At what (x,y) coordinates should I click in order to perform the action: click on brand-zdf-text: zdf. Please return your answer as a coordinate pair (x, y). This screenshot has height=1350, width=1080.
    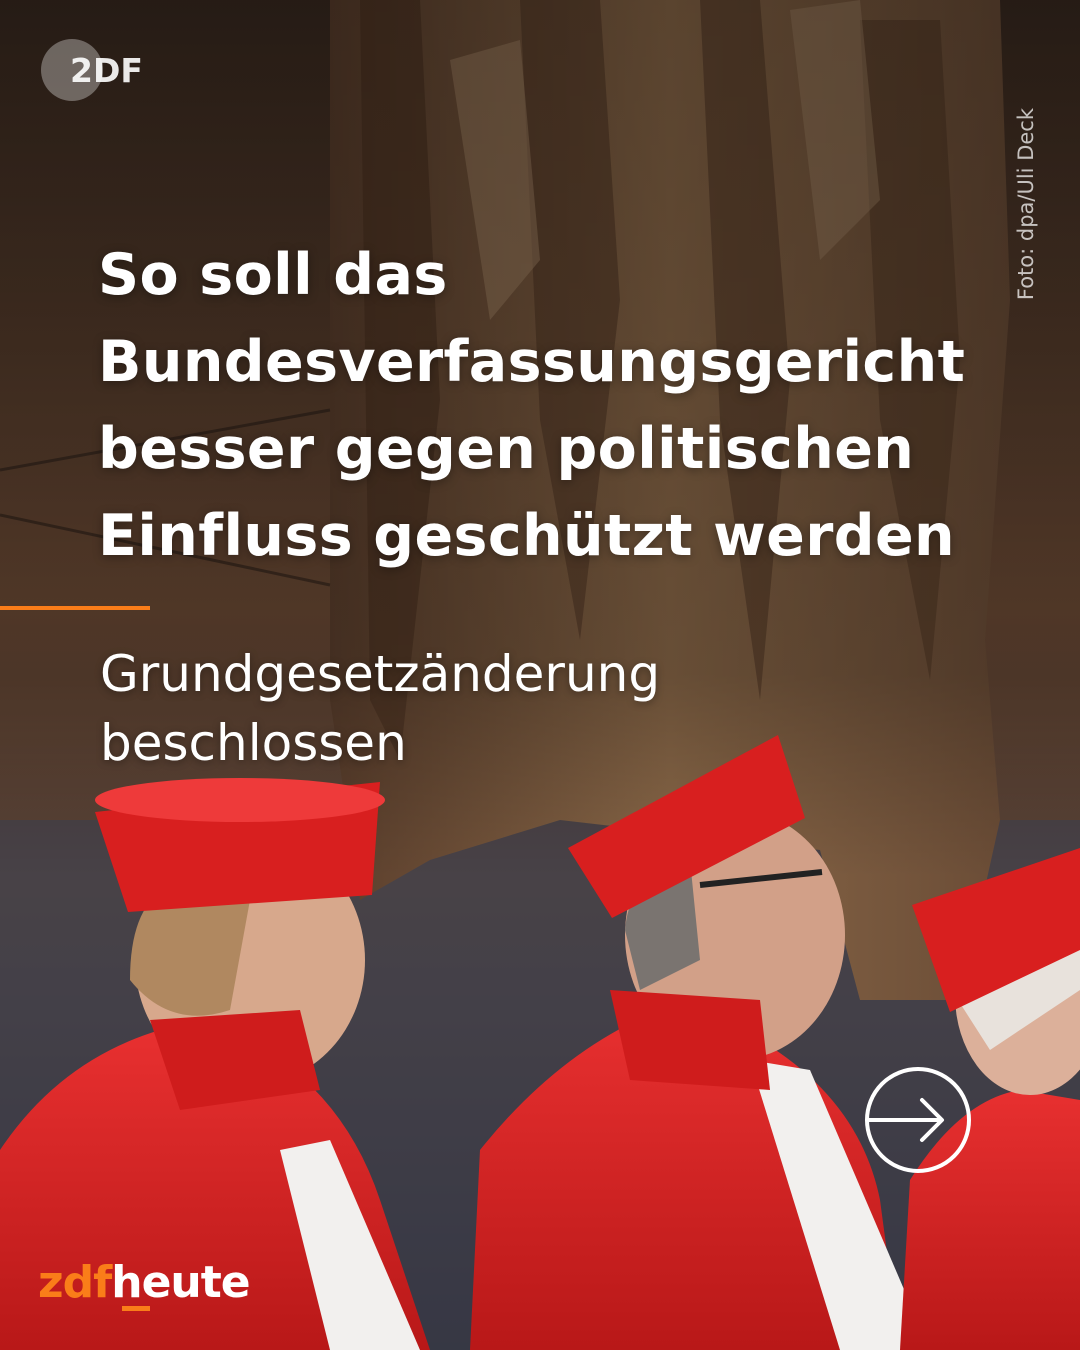
    Looking at the image, I should click on (75, 1282).